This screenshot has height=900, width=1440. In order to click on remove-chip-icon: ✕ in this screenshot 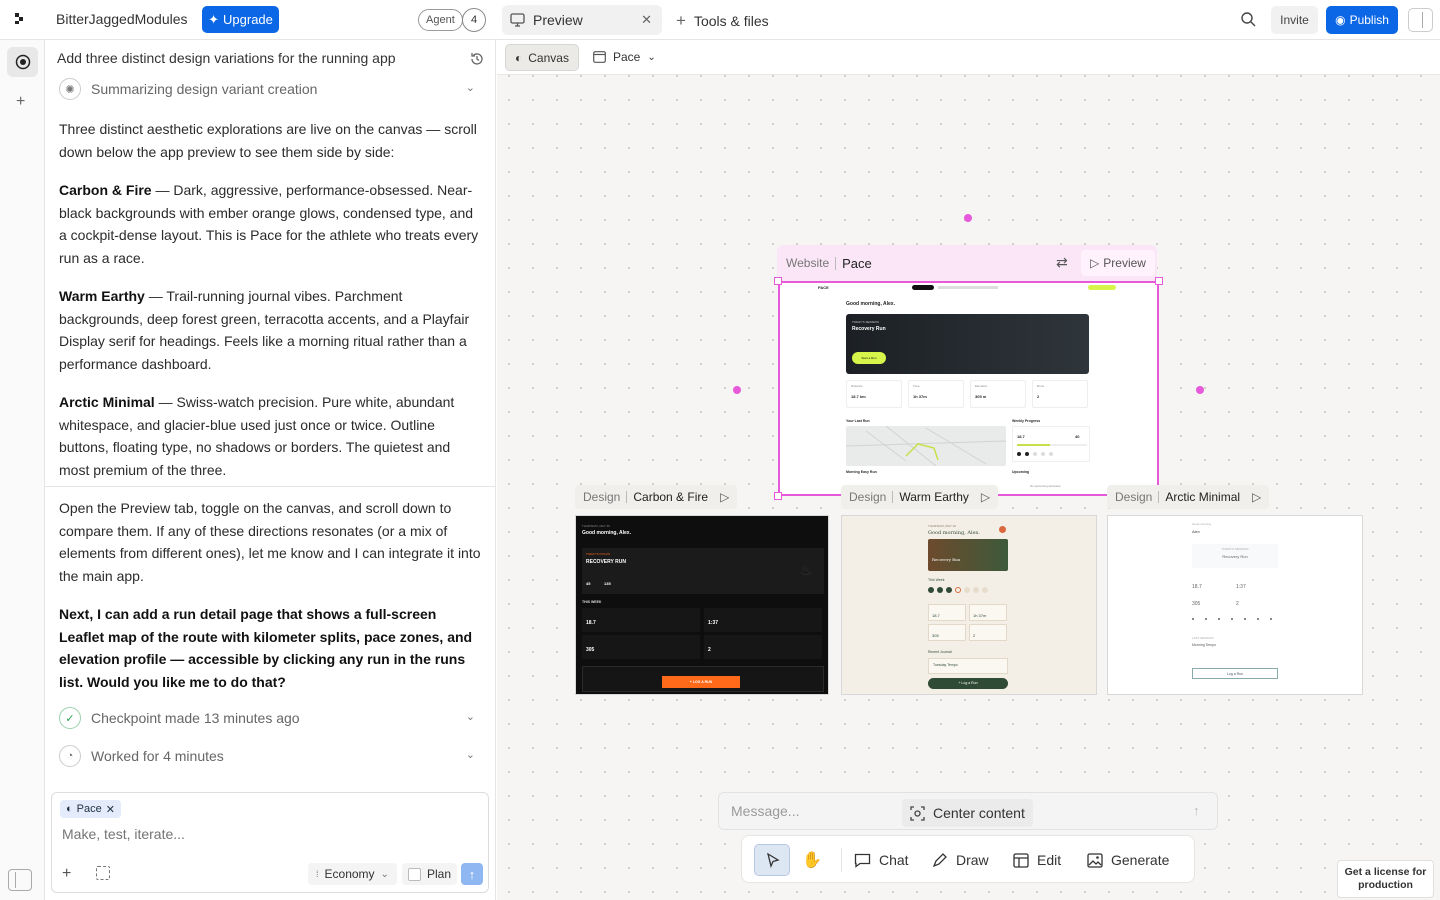, I will do `click(110, 809)`.